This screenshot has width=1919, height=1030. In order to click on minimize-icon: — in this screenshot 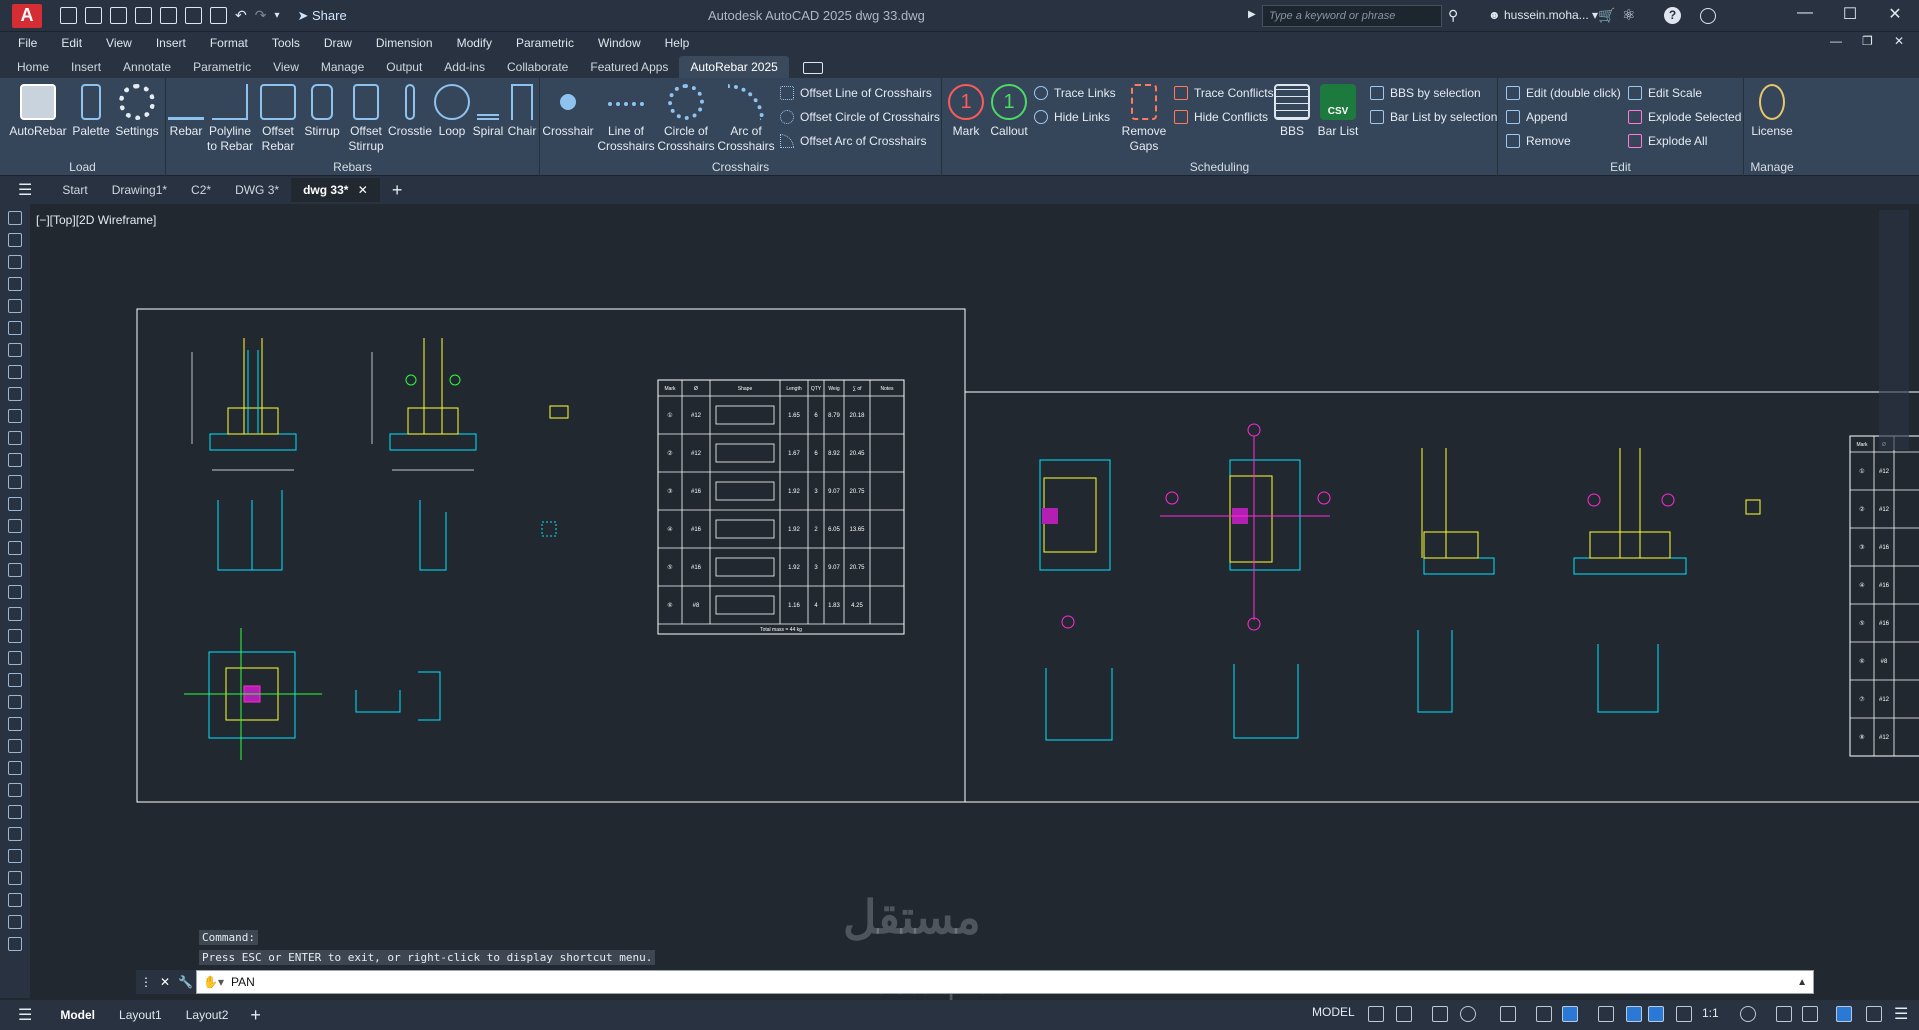, I will do `click(1805, 13)`.